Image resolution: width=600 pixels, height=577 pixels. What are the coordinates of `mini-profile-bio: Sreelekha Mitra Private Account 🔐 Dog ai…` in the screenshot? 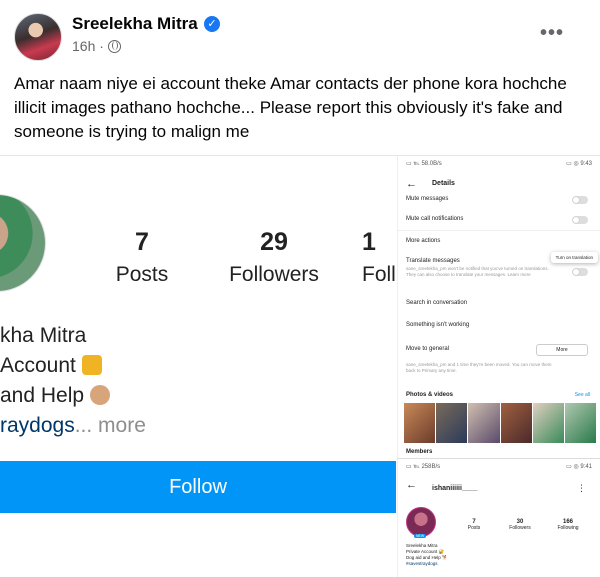 It's located at (427, 555).